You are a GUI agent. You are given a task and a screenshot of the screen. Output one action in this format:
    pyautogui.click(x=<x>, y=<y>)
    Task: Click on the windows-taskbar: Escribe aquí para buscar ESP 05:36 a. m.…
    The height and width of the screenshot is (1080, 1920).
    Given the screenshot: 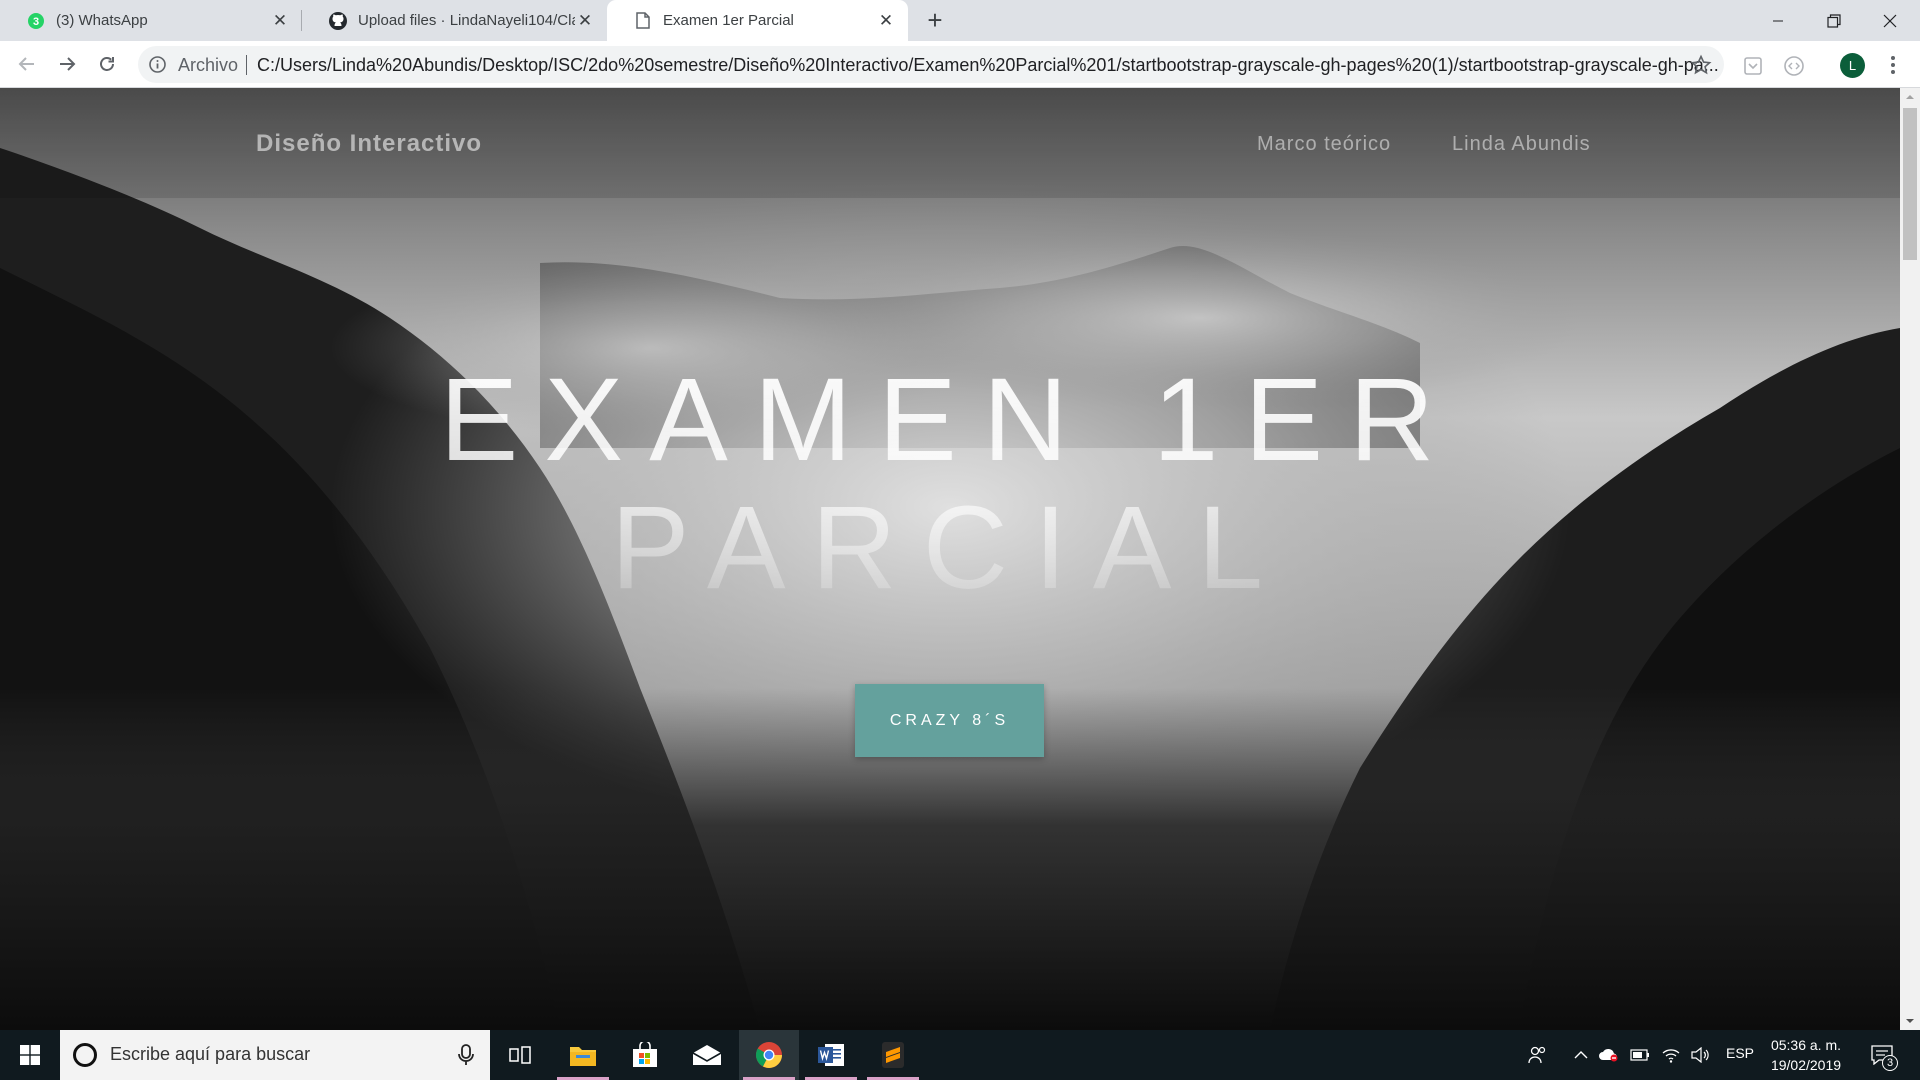 What is the action you would take?
    pyautogui.click(x=960, y=1055)
    